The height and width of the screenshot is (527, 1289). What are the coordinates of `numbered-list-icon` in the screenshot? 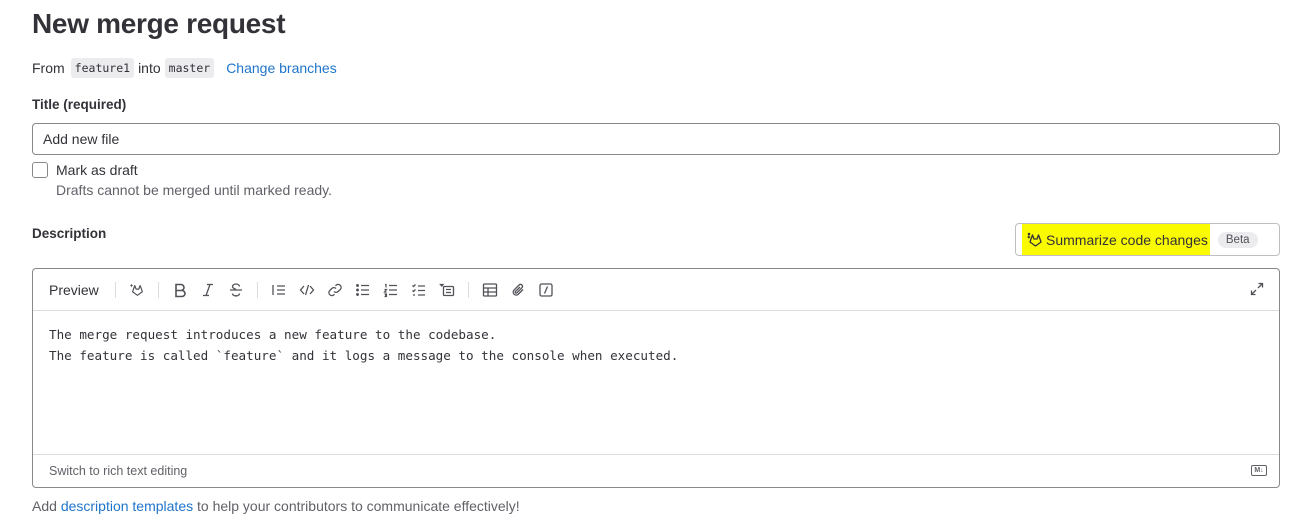 It's located at (391, 290).